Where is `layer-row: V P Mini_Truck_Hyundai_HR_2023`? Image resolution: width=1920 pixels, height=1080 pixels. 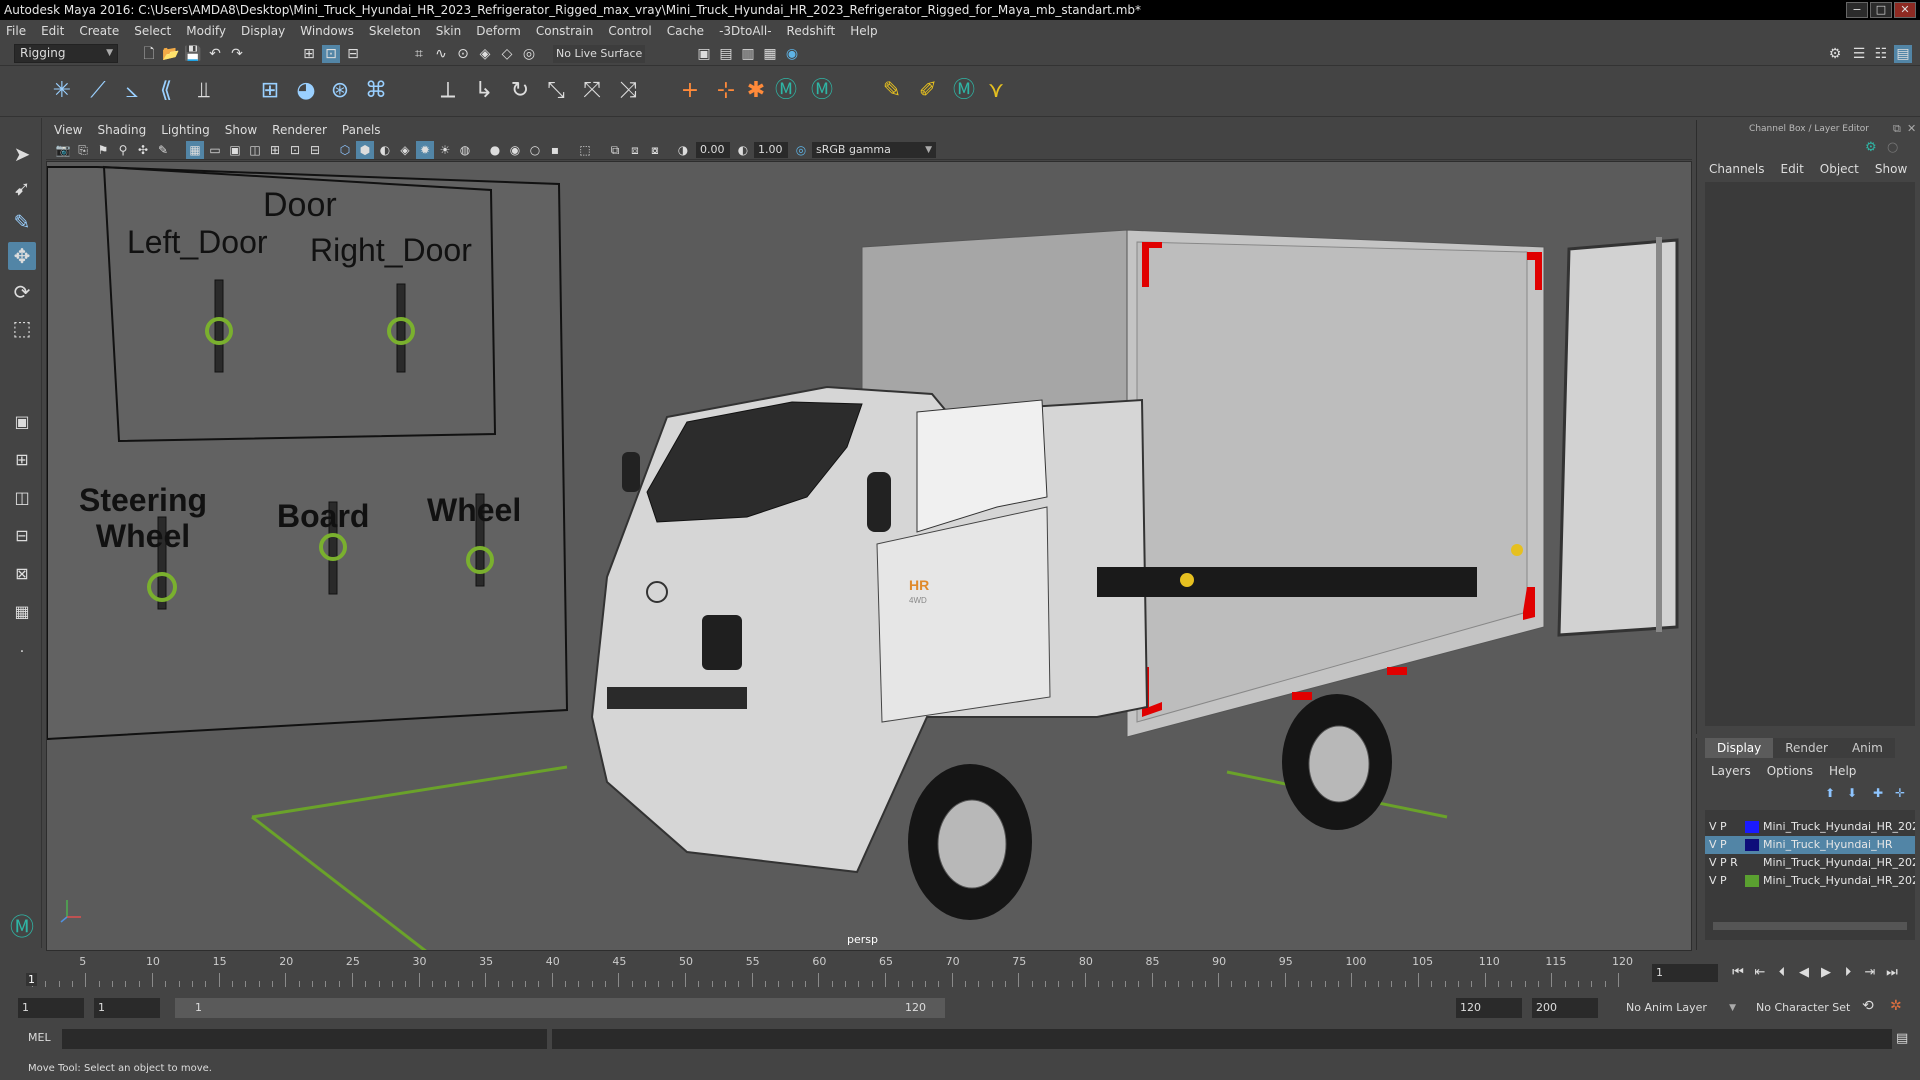 layer-row: V P Mini_Truck_Hyundai_HR_2023 is located at coordinates (1810, 827).